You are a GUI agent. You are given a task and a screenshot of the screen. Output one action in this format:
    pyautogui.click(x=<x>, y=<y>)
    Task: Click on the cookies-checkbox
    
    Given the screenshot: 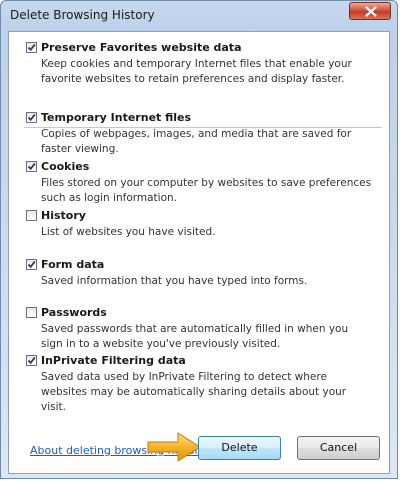 What is the action you would take?
    pyautogui.click(x=31, y=166)
    